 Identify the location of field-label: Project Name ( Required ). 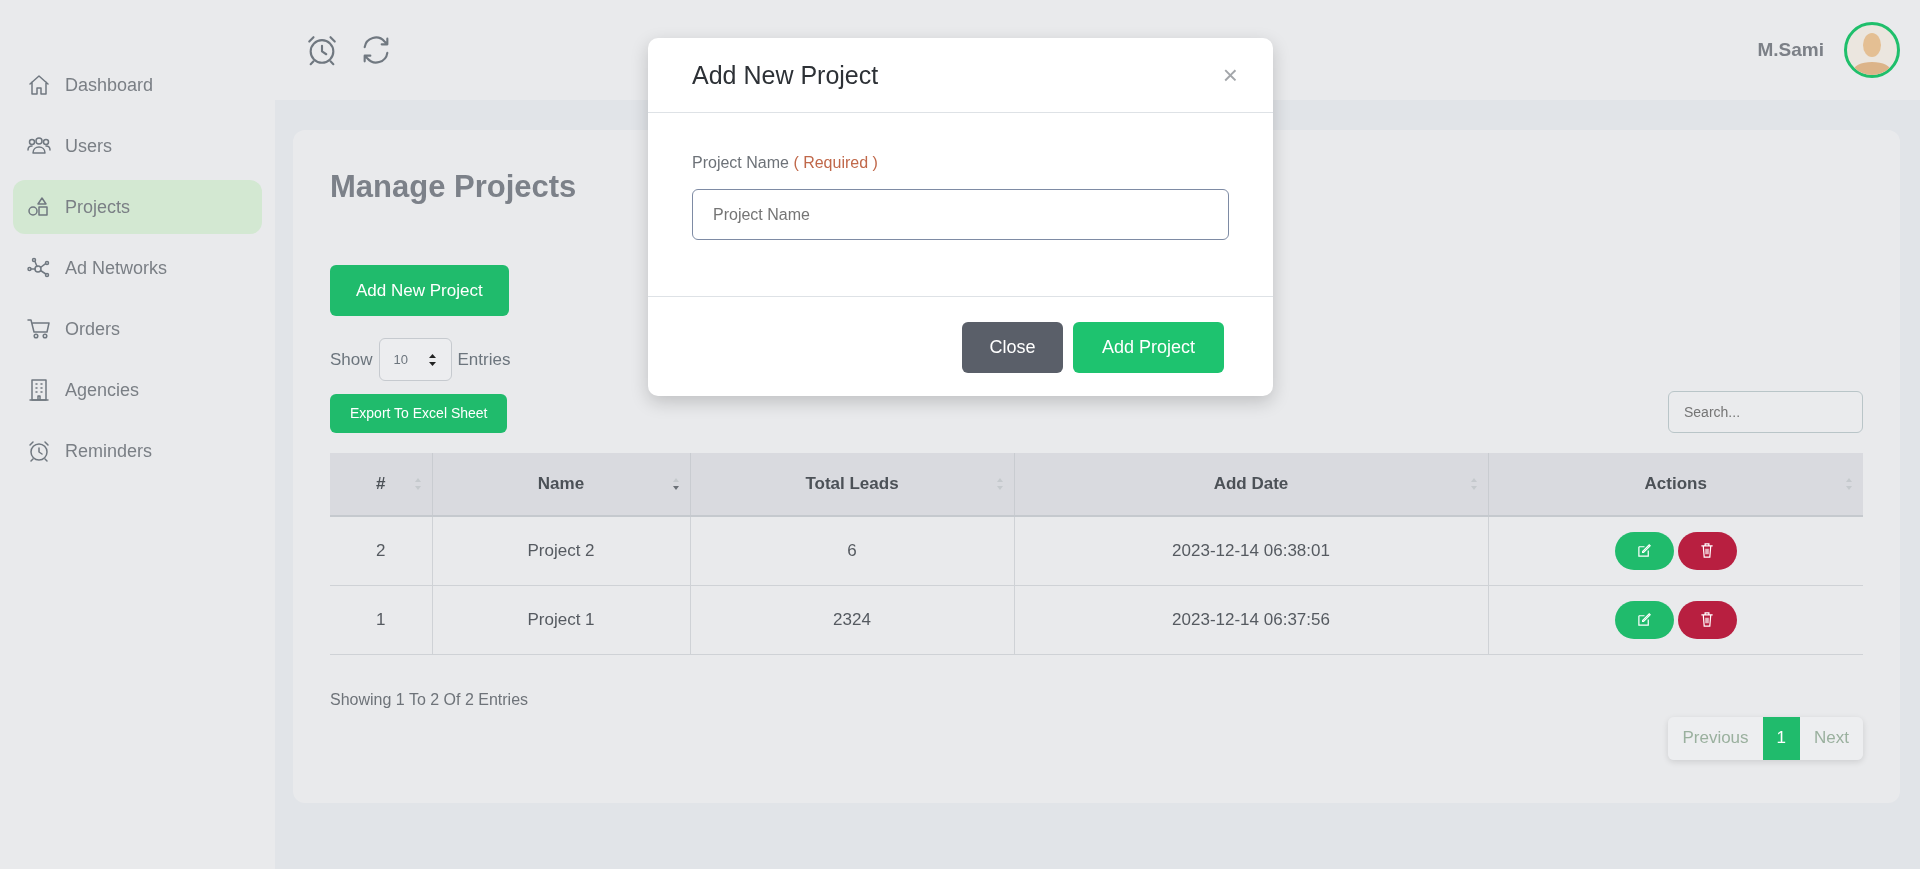
(785, 163).